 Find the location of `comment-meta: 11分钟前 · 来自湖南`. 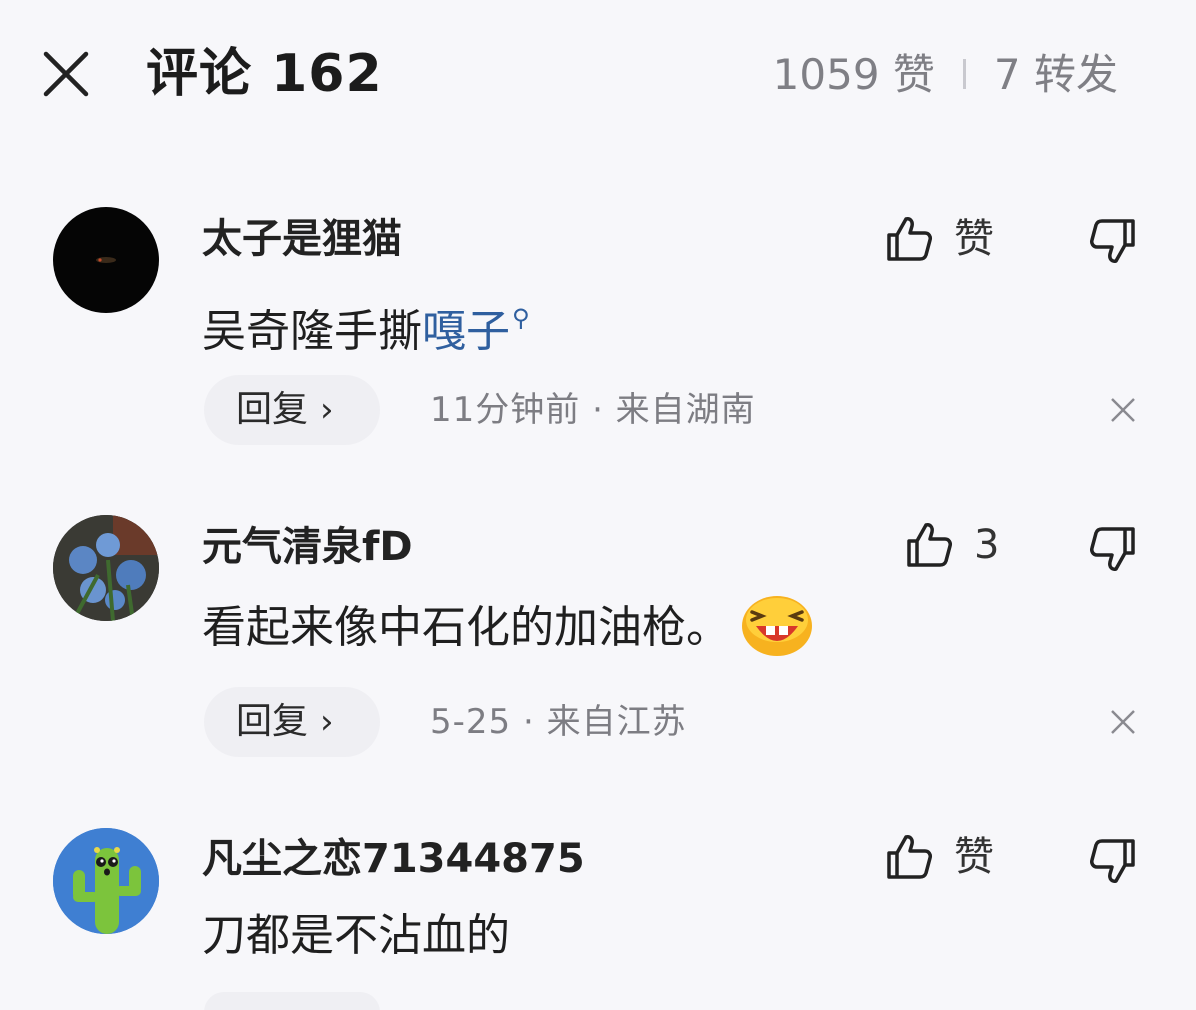

comment-meta: 11分钟前 · 来自湖南 is located at coordinates (593, 410).